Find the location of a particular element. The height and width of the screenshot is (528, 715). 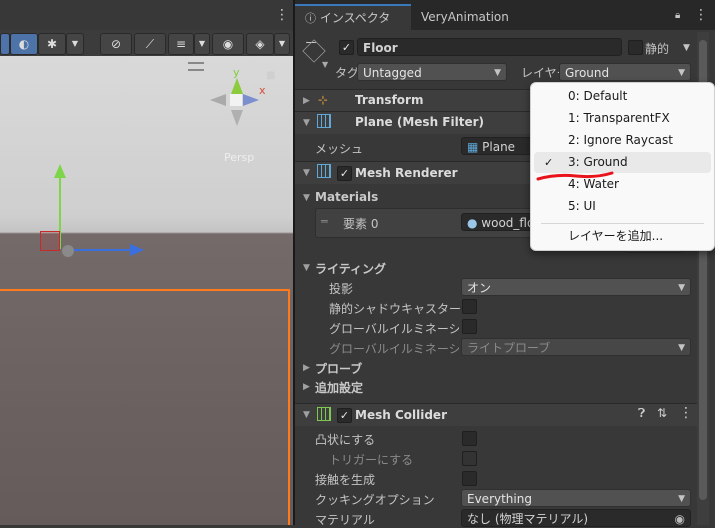

cast-shadows-dropdown: オン ▼ is located at coordinates (576, 287).